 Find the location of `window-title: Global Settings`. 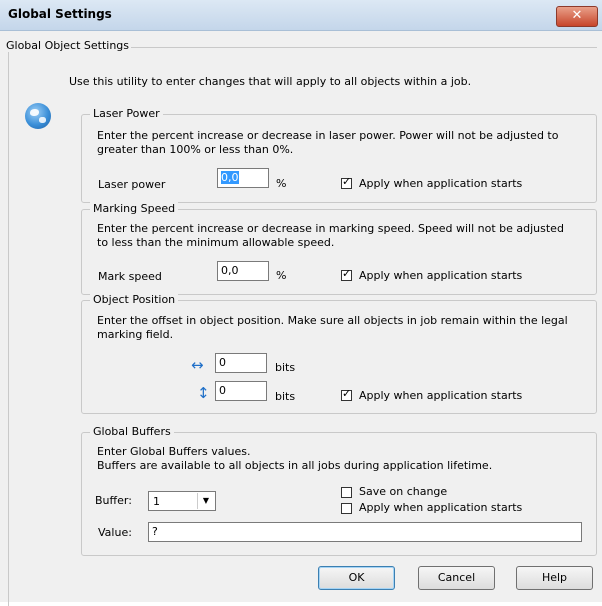

window-title: Global Settings is located at coordinates (60, 14).